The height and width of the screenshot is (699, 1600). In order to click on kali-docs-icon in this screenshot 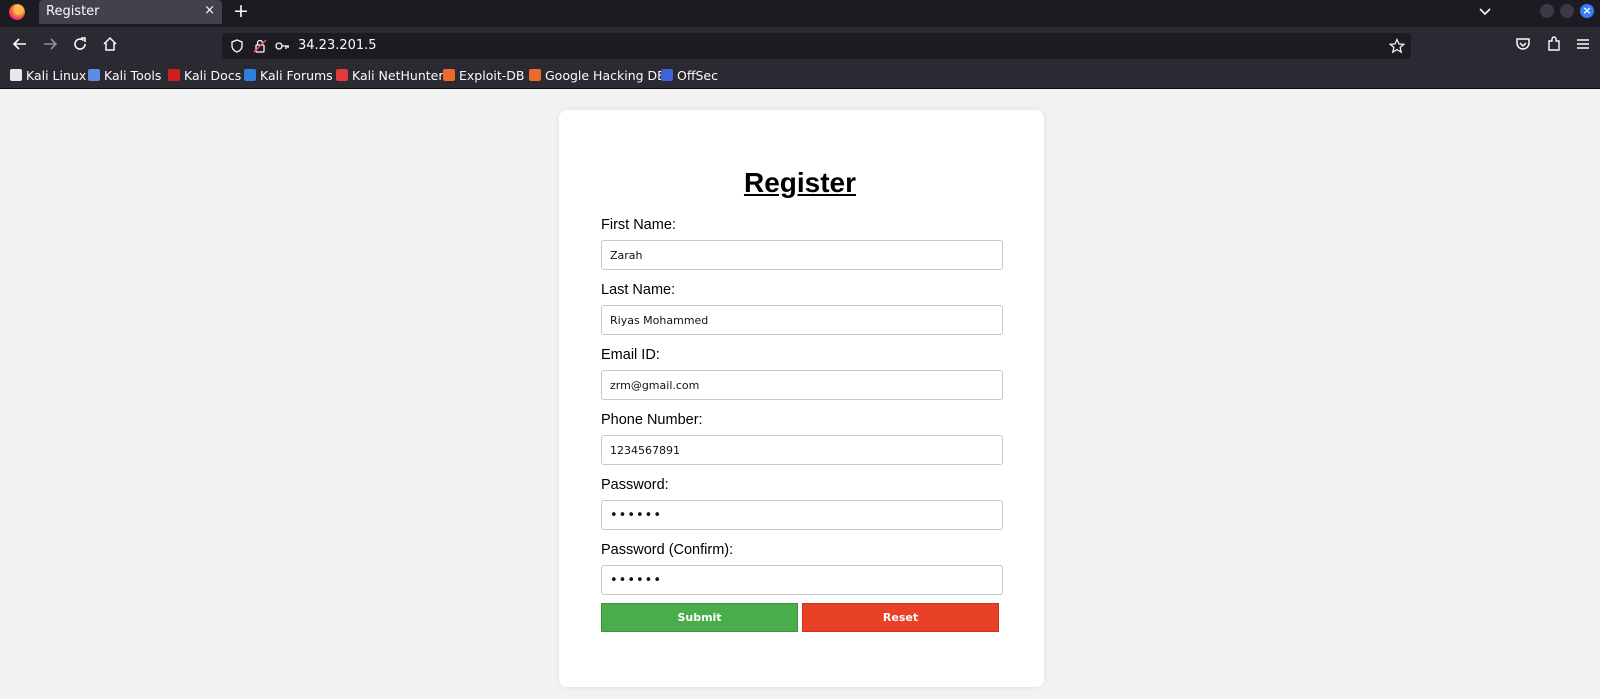, I will do `click(174, 75)`.